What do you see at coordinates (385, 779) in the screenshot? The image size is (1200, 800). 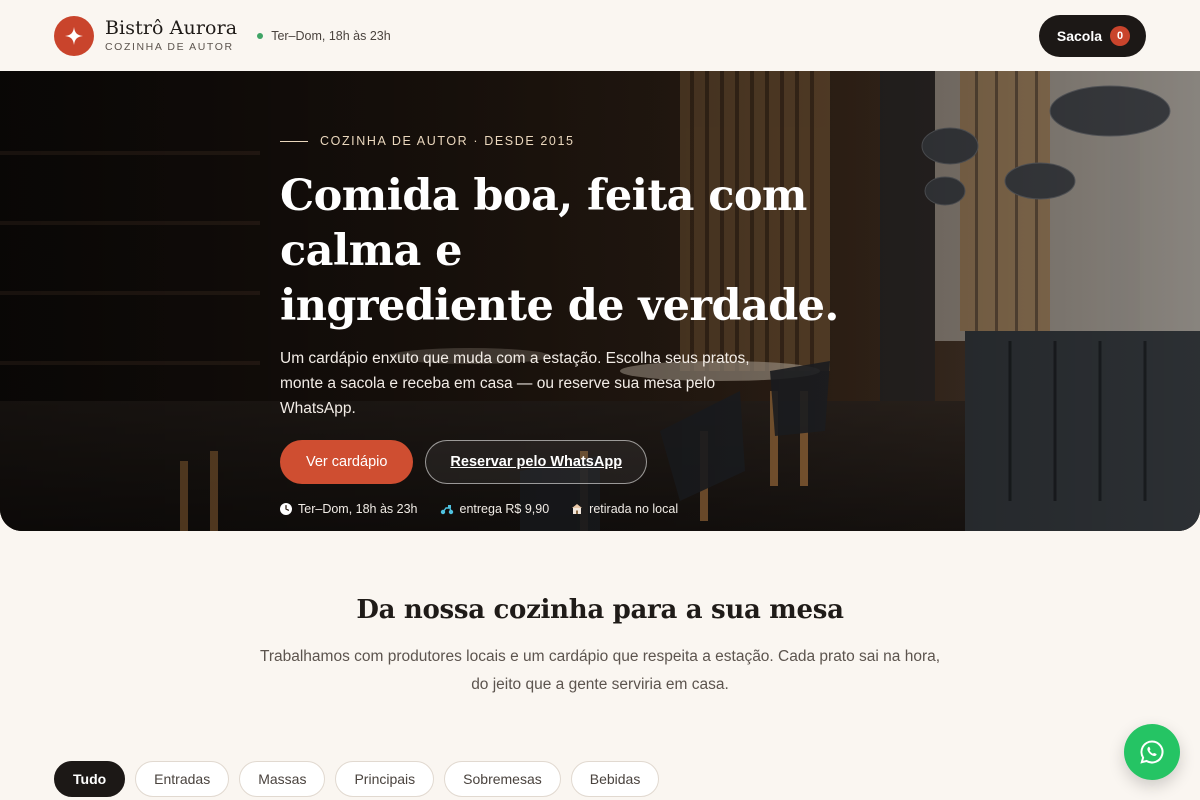 I see `filter-chip-principais: Principais` at bounding box center [385, 779].